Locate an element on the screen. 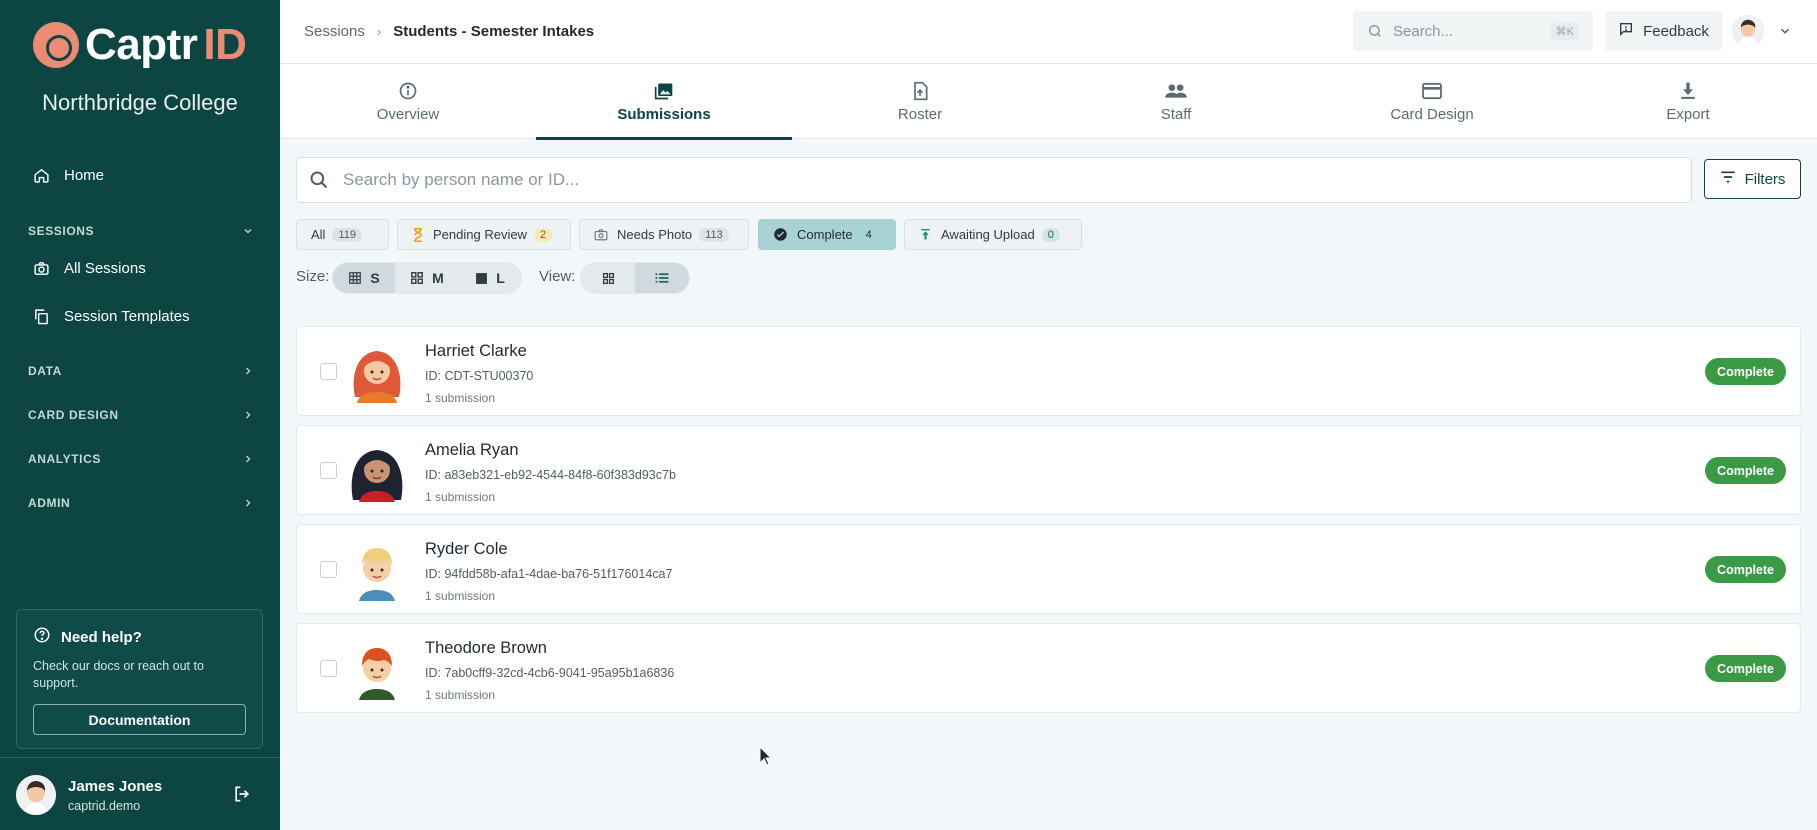 This screenshot has height=830, width=1817. chip-complete: Complete 4 is located at coordinates (827, 234).